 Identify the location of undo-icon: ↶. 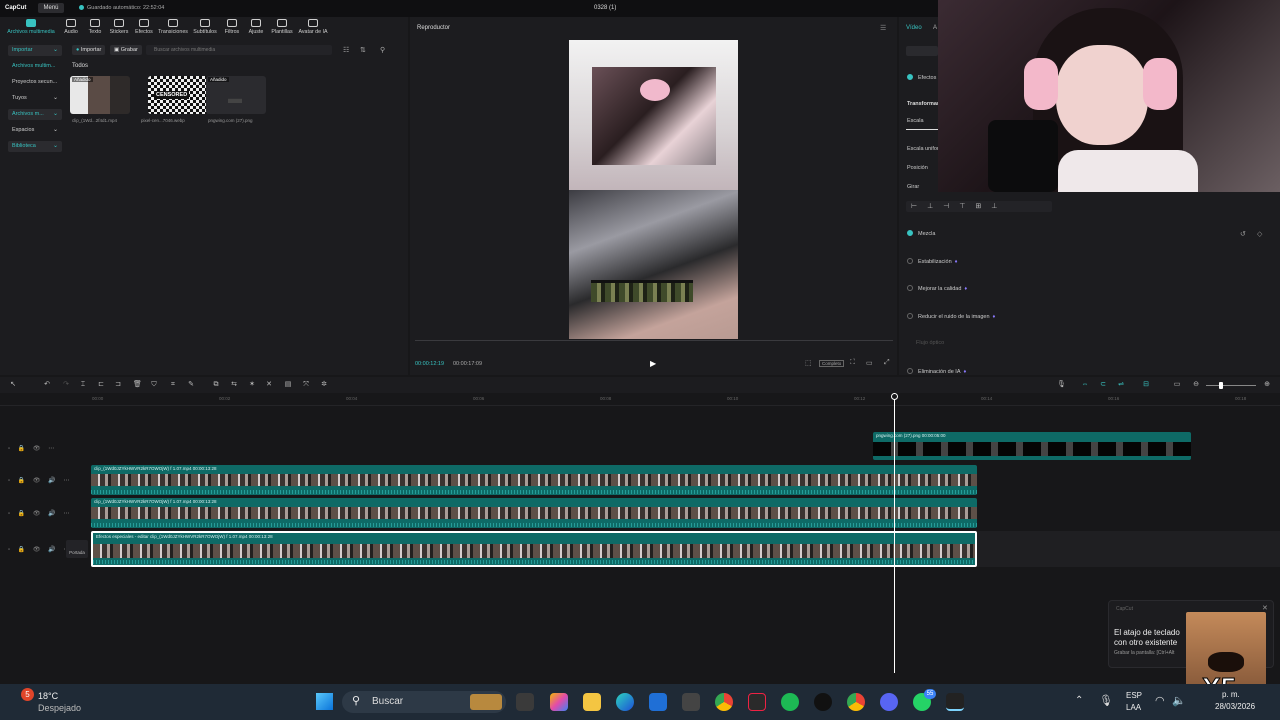
(47, 385).